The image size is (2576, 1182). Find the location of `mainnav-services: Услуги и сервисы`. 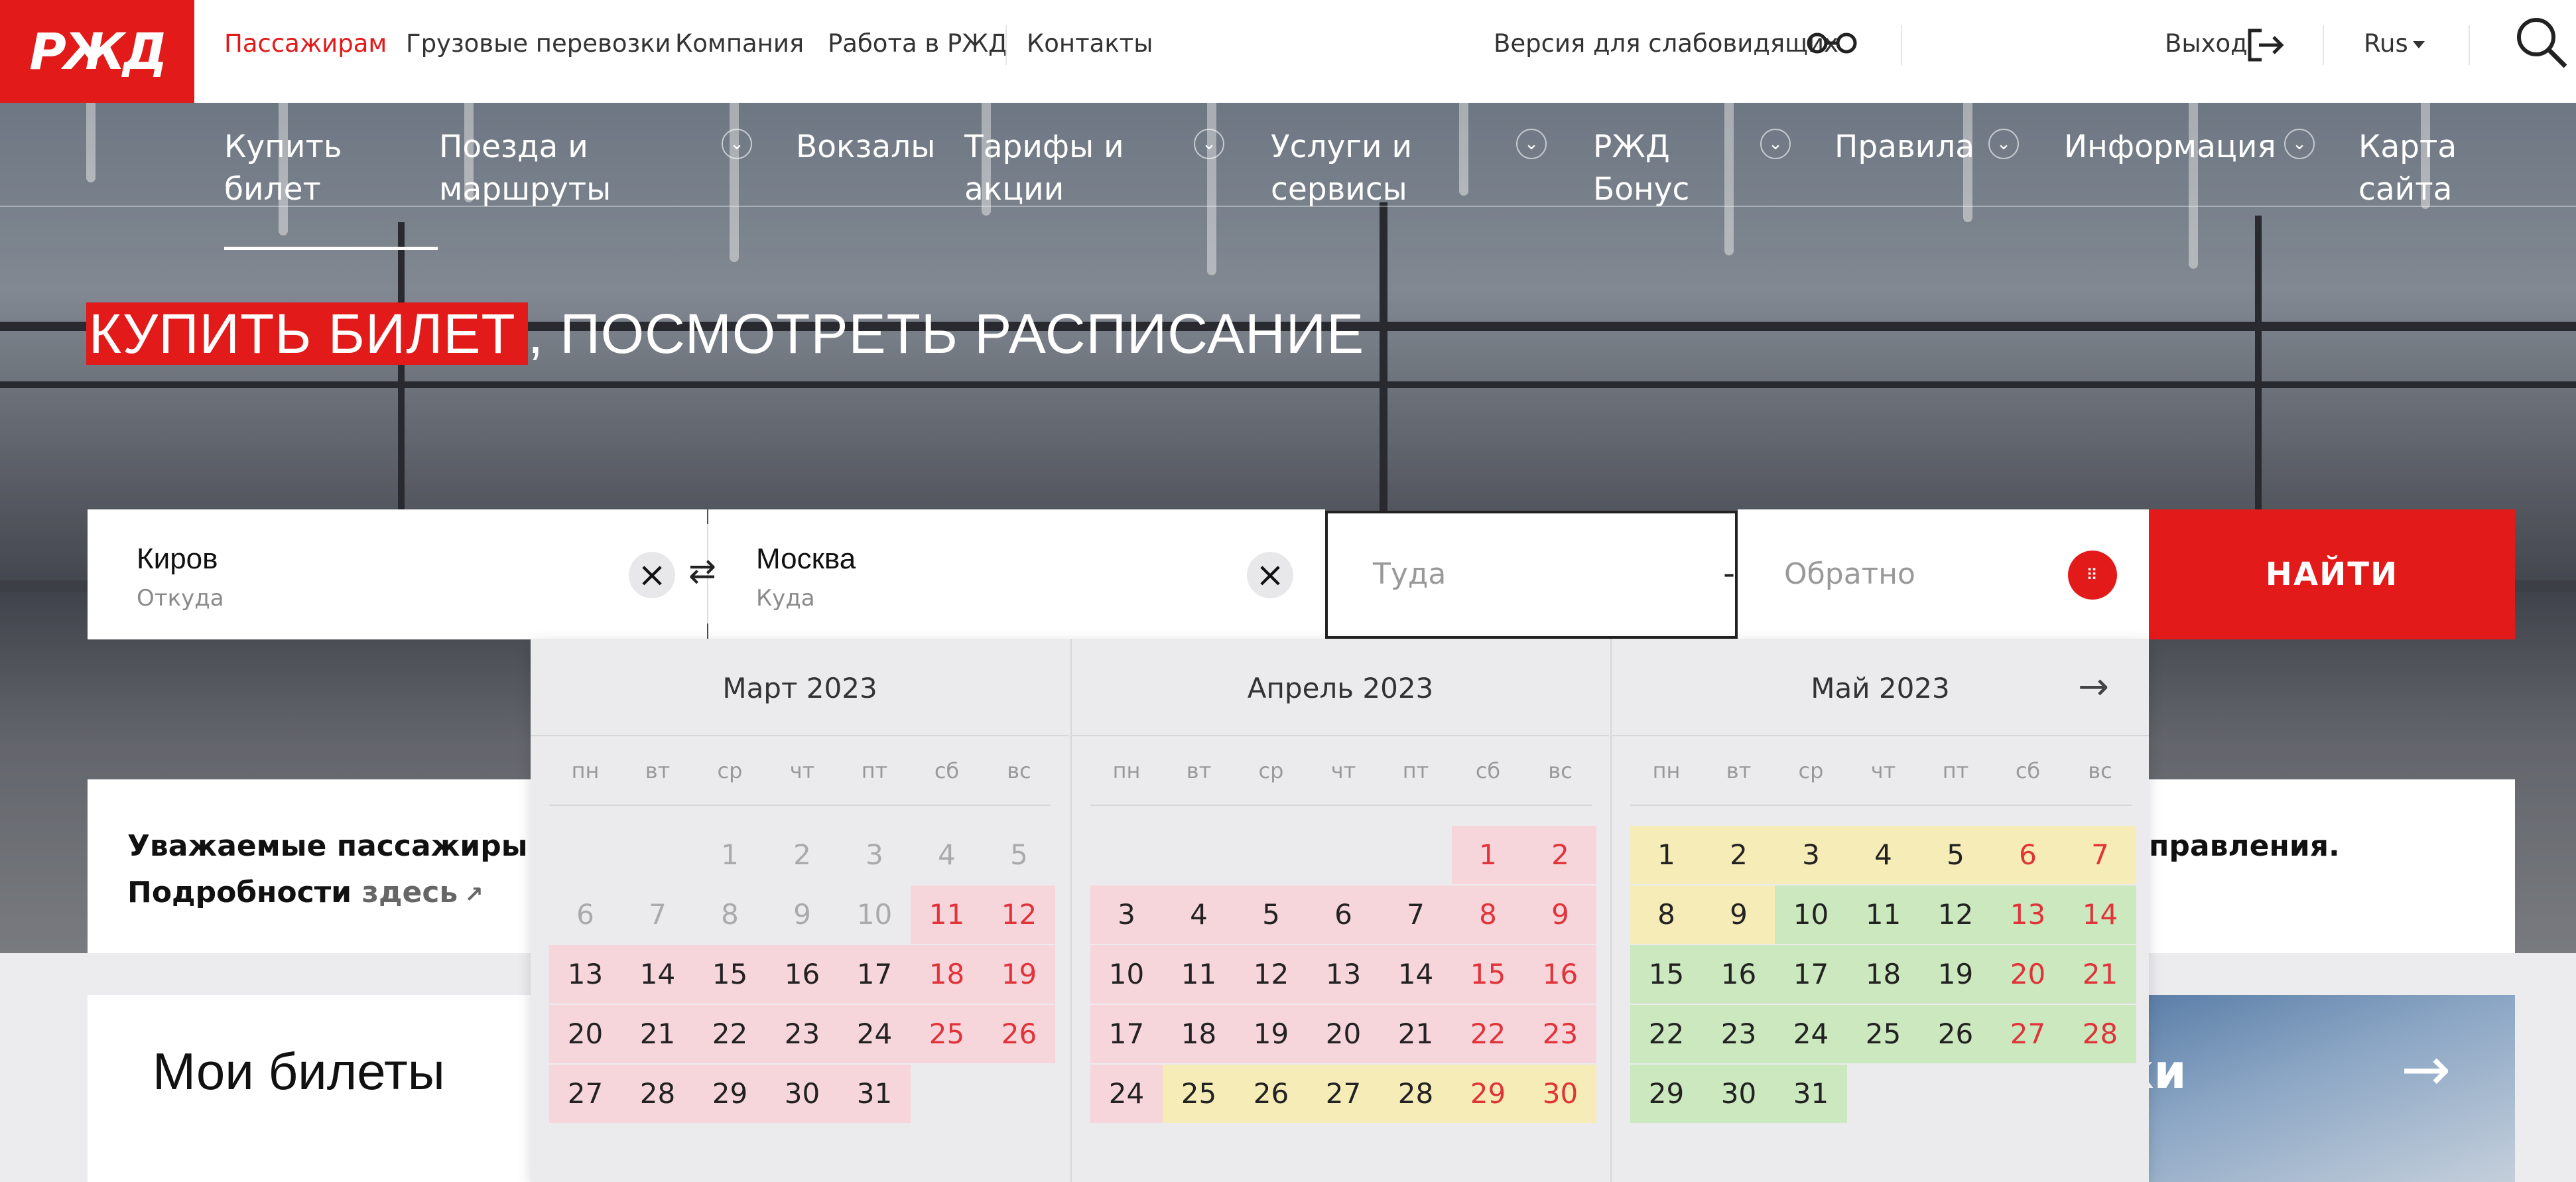

mainnav-services: Услуги и сервисы is located at coordinates (1342, 168).